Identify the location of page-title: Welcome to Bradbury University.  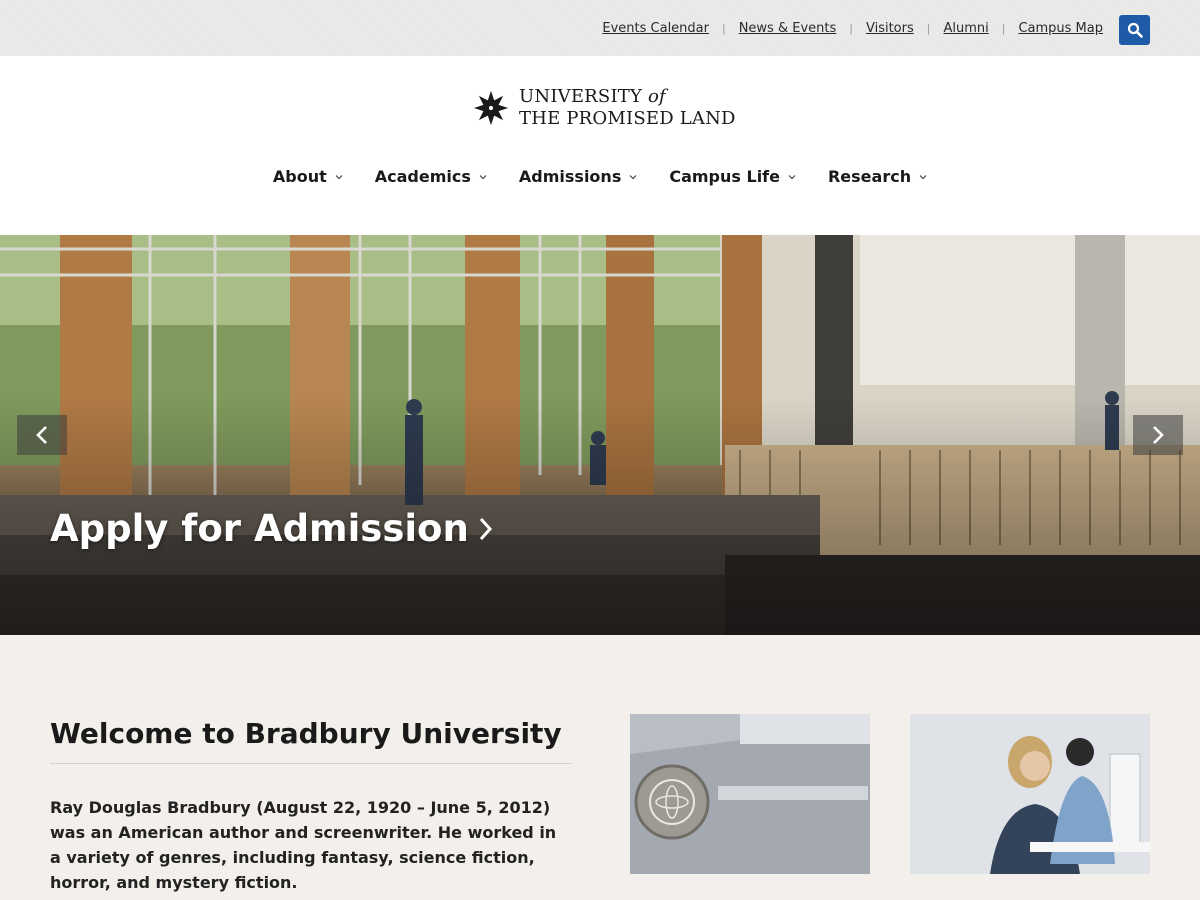
(306, 733).